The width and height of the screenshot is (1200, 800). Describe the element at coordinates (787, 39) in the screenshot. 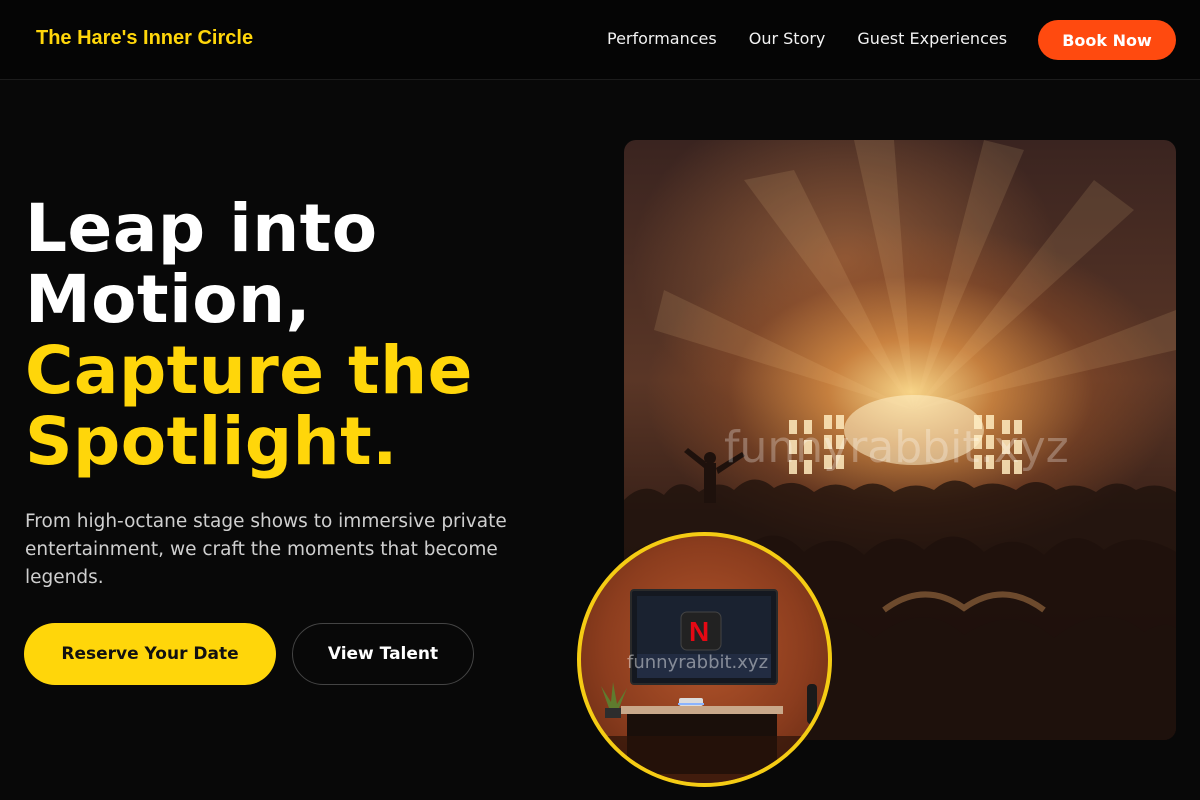

I see `nav-link-our-story: Our Story` at that location.